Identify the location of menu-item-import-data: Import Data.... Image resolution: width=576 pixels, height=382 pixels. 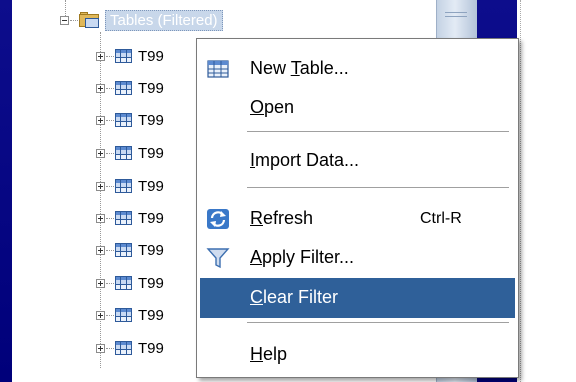
(357, 161).